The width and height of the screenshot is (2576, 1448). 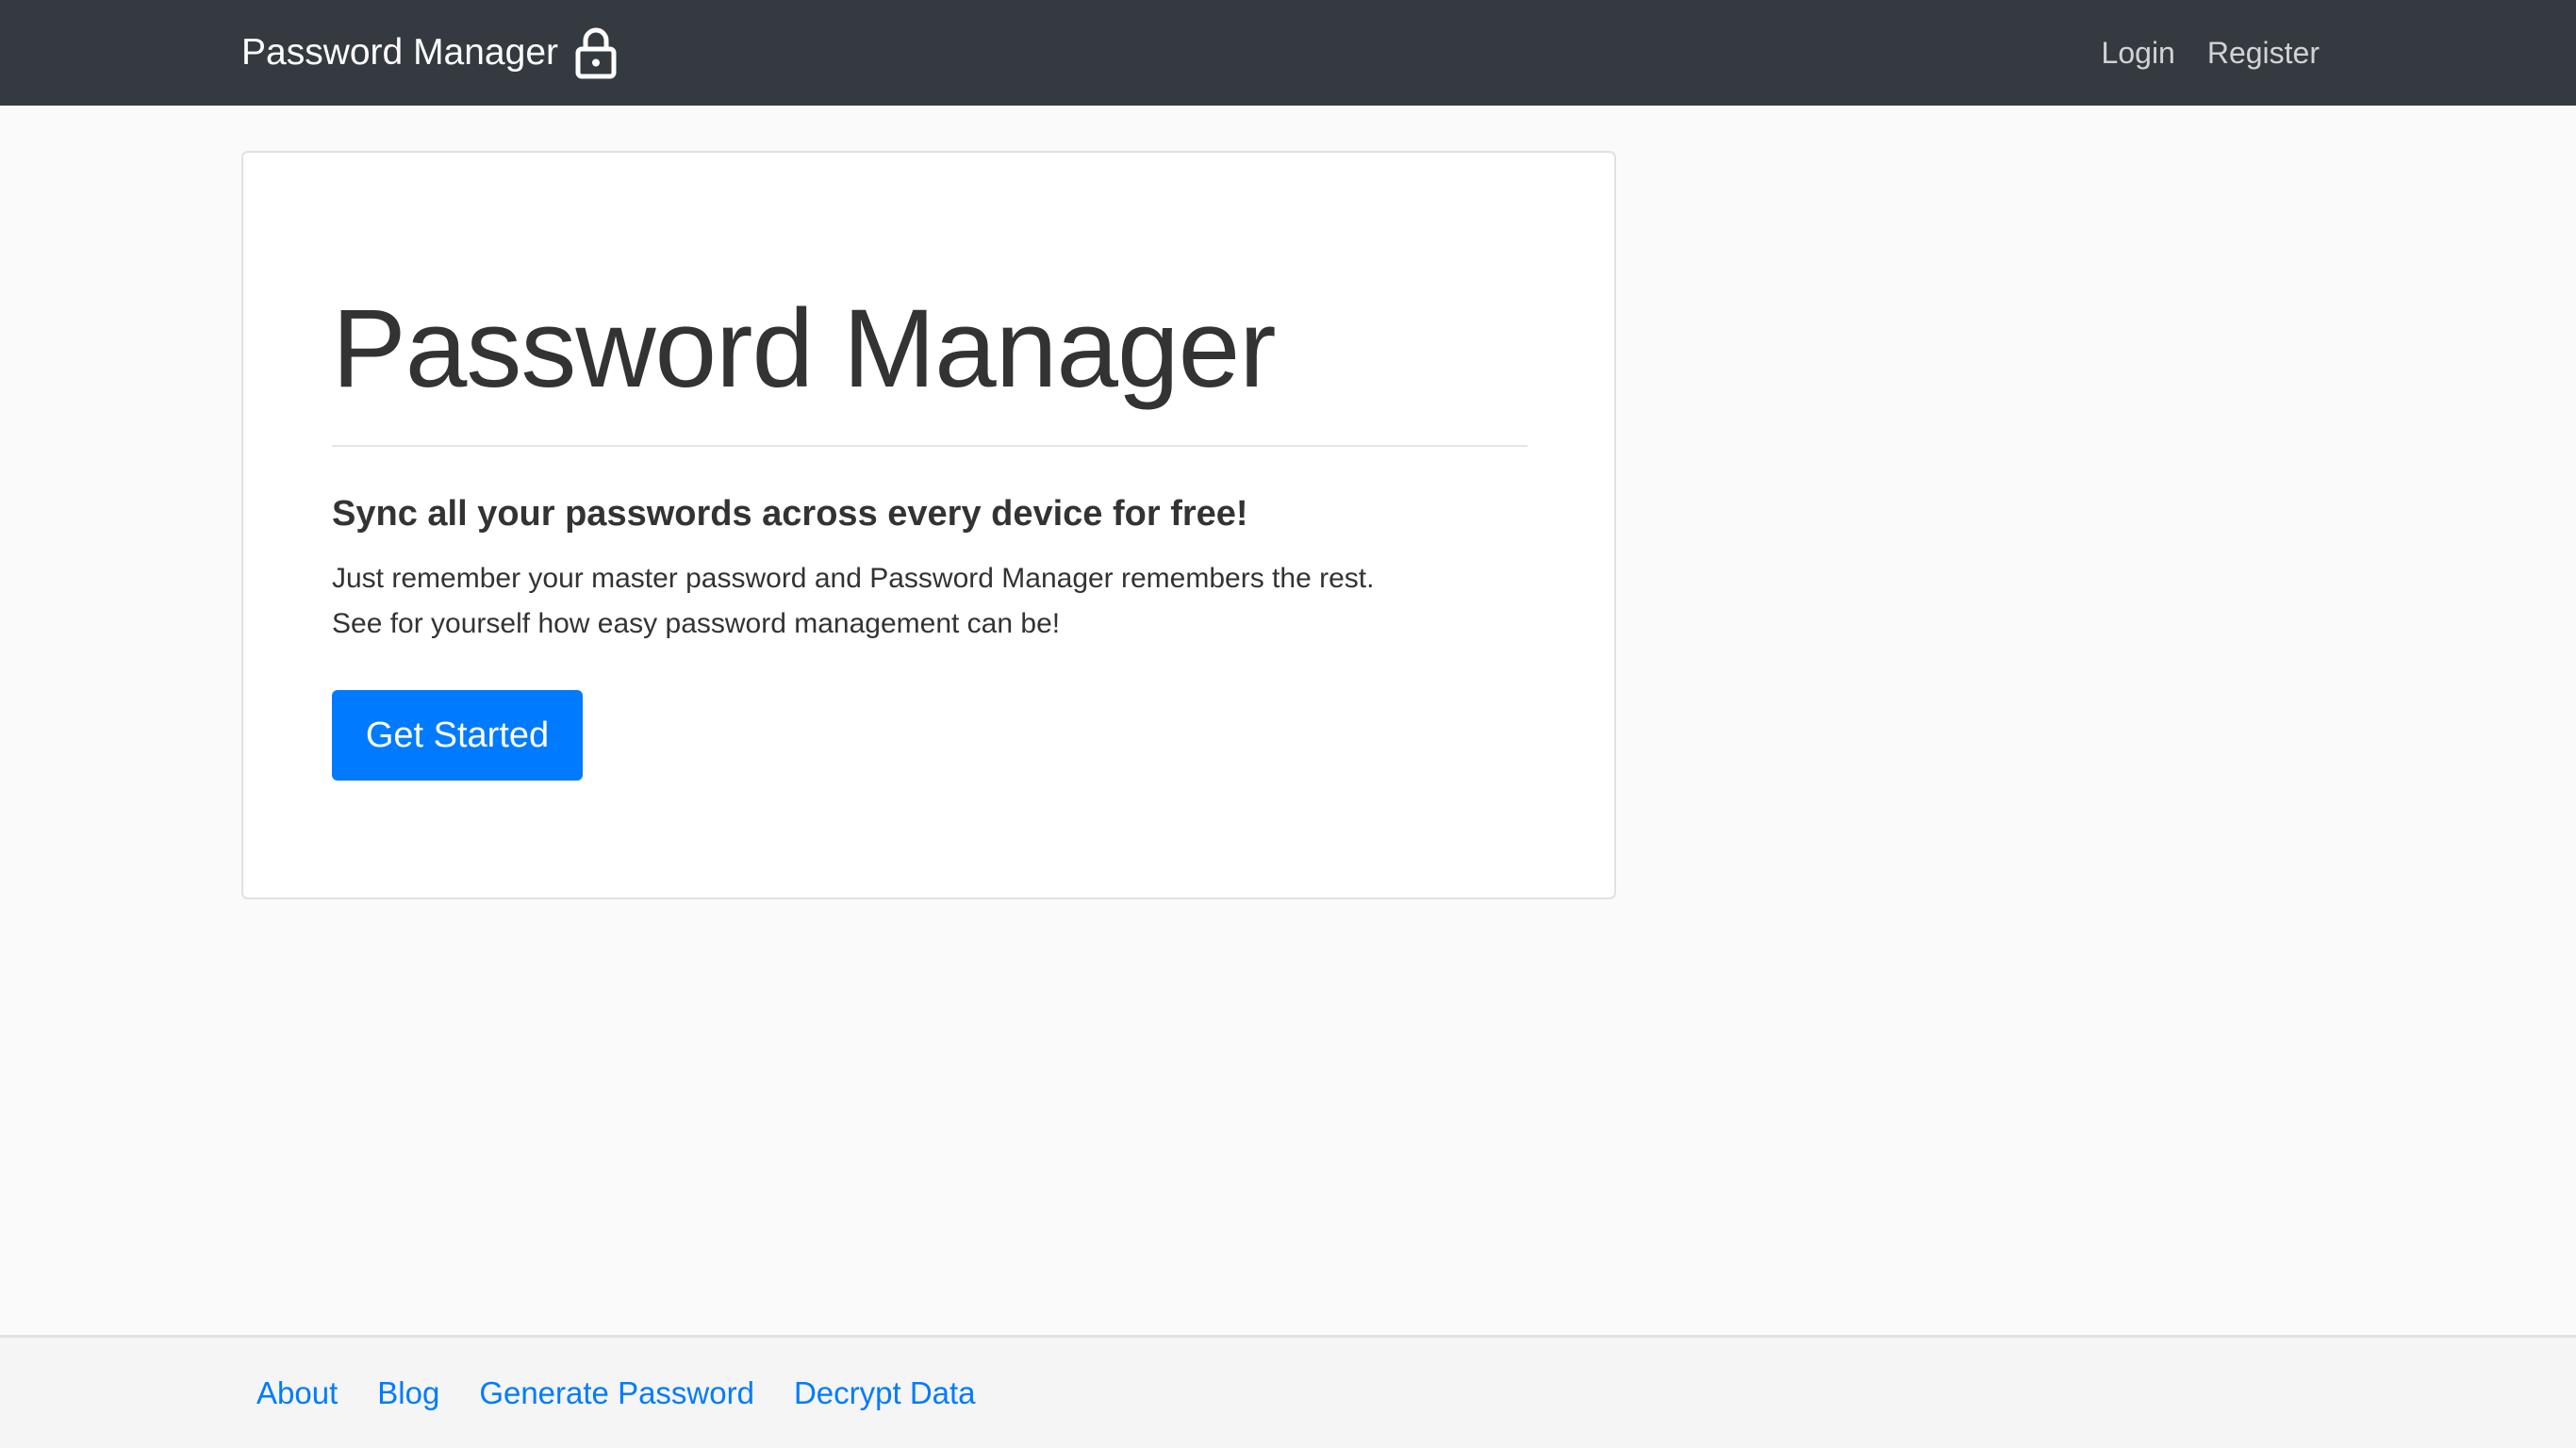 I want to click on decrypt-data-link: Decrypt Data, so click(x=885, y=1393).